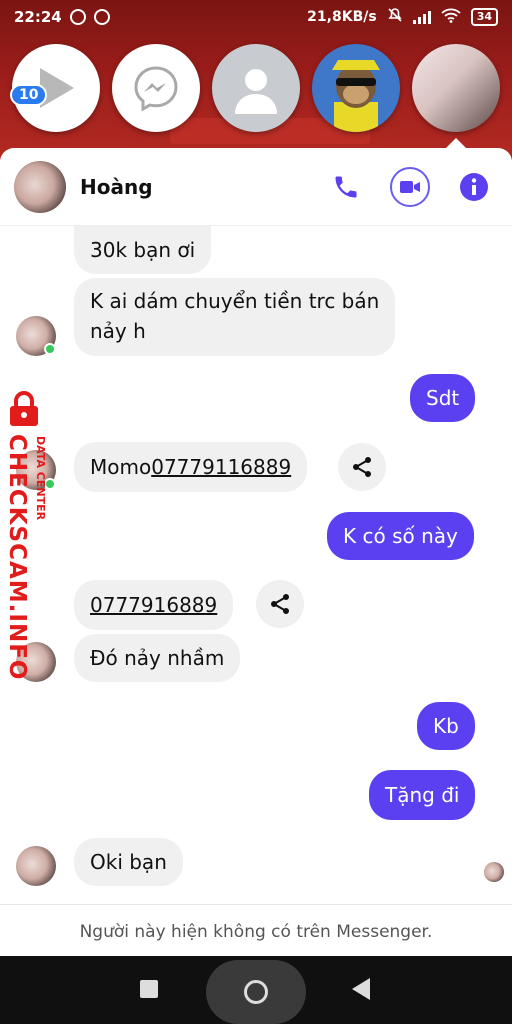  Describe the element at coordinates (456, 143) in the screenshot. I see `active-head-pointer` at that location.